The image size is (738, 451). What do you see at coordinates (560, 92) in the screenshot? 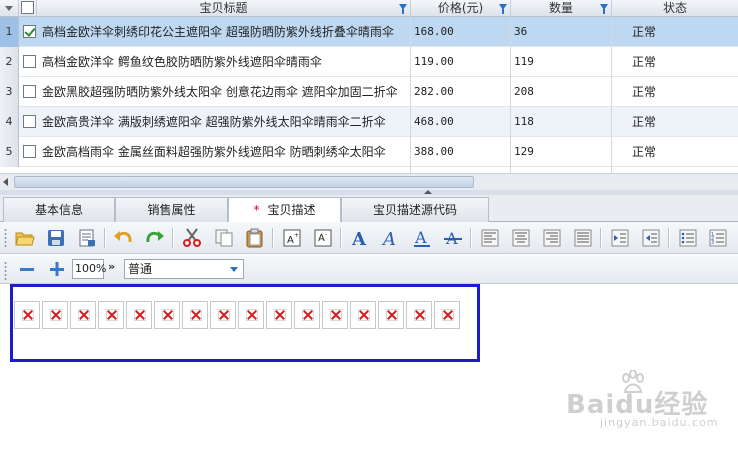
I see `cell-qty: 208` at bounding box center [560, 92].